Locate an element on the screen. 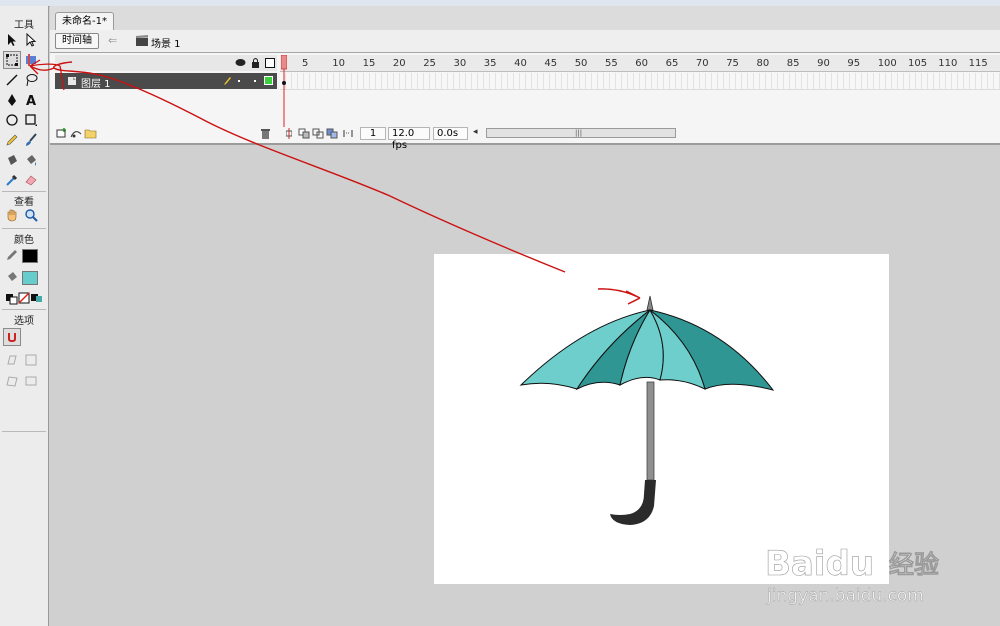 The height and width of the screenshot is (626, 1000). umbrella-shaft is located at coordinates (650, 431).